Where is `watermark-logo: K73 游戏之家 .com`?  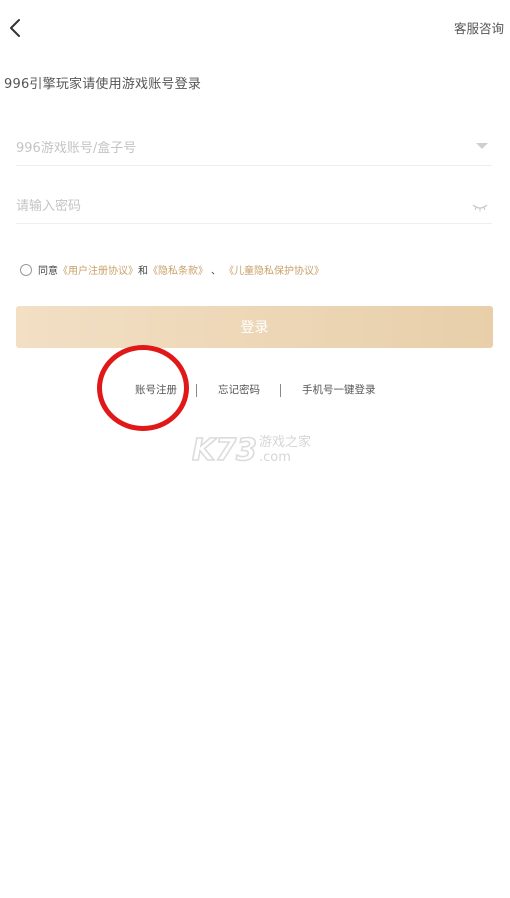 watermark-logo: K73 游戏之家 .com is located at coordinates (256, 449).